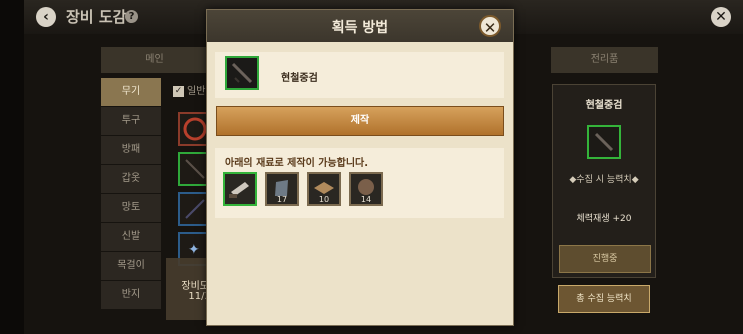 This screenshot has width=743, height=334. I want to click on material-count: 17, so click(282, 199).